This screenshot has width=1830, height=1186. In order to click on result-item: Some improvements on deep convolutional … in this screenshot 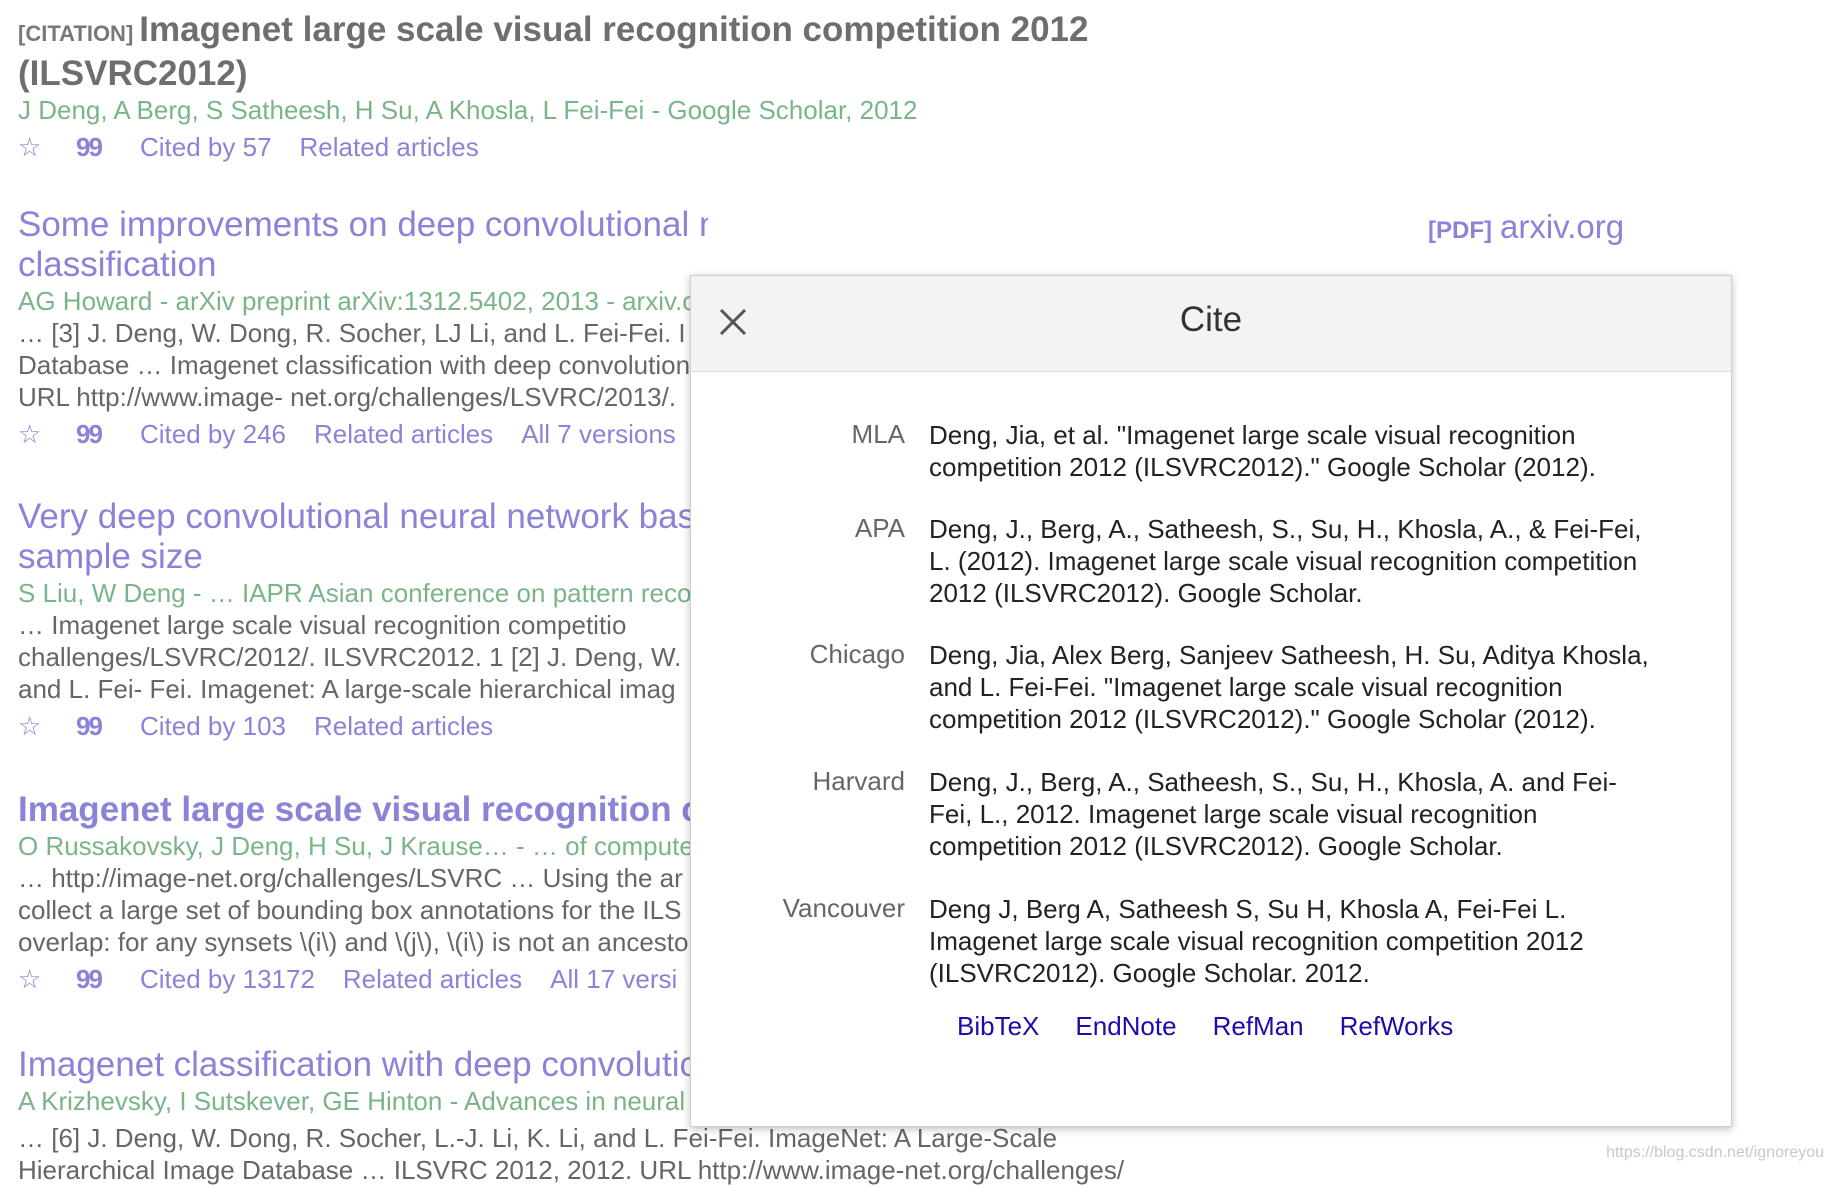, I will do `click(363, 328)`.